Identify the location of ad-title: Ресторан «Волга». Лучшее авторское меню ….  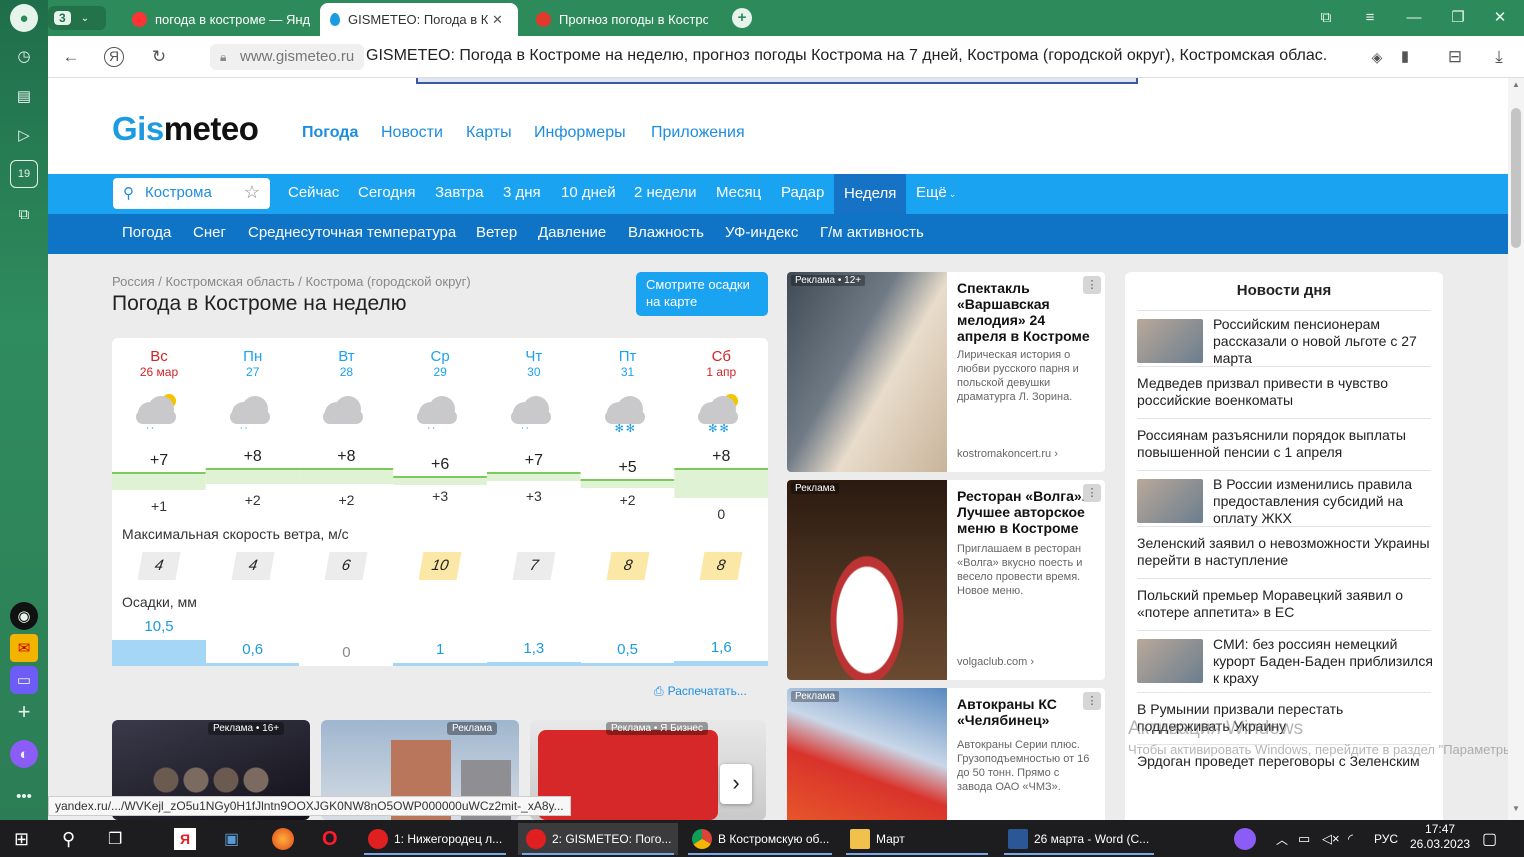
(1027, 512).